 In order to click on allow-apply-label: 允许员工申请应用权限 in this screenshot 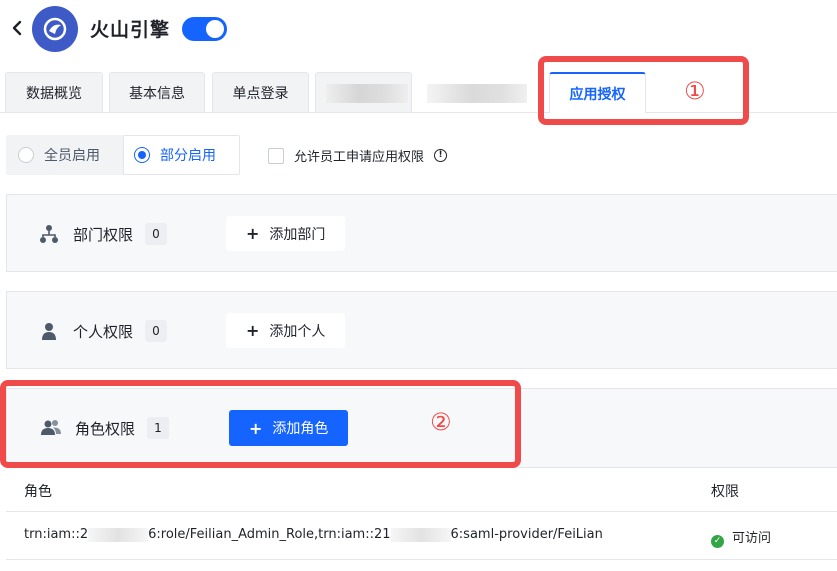, I will do `click(359, 157)`.